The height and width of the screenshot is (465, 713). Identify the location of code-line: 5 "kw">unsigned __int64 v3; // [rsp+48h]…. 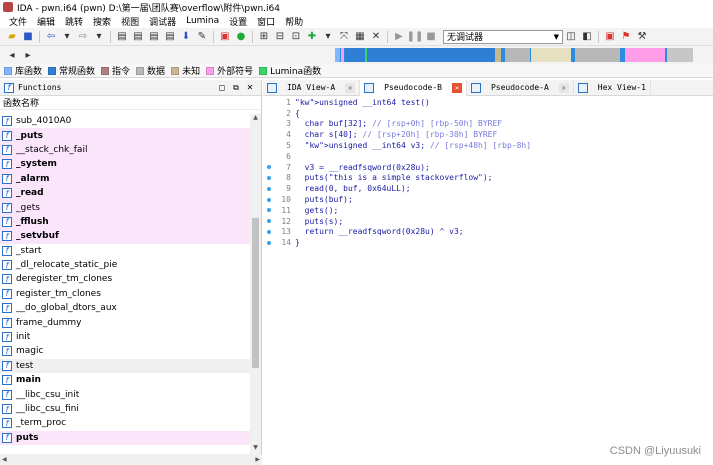
(488, 145).